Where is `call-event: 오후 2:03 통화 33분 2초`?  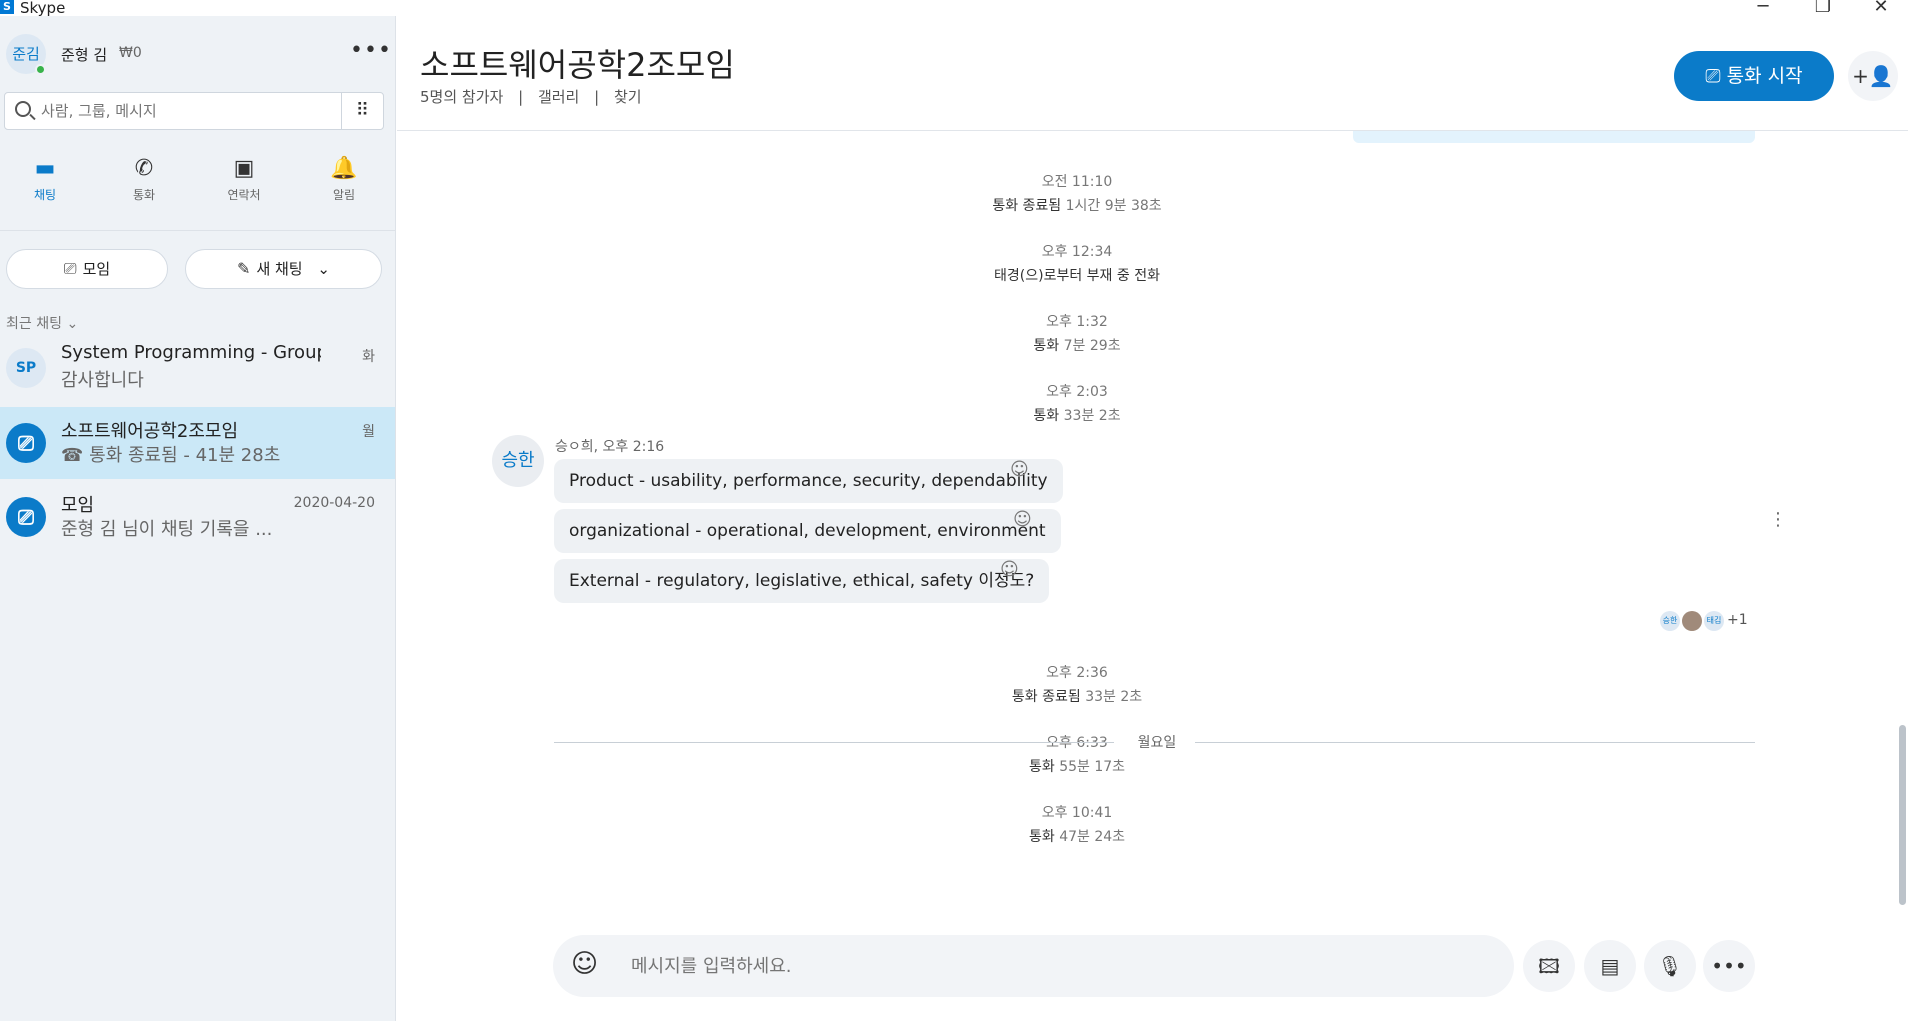 call-event: 오후 2:03 통화 33분 2초 is located at coordinates (1077, 403).